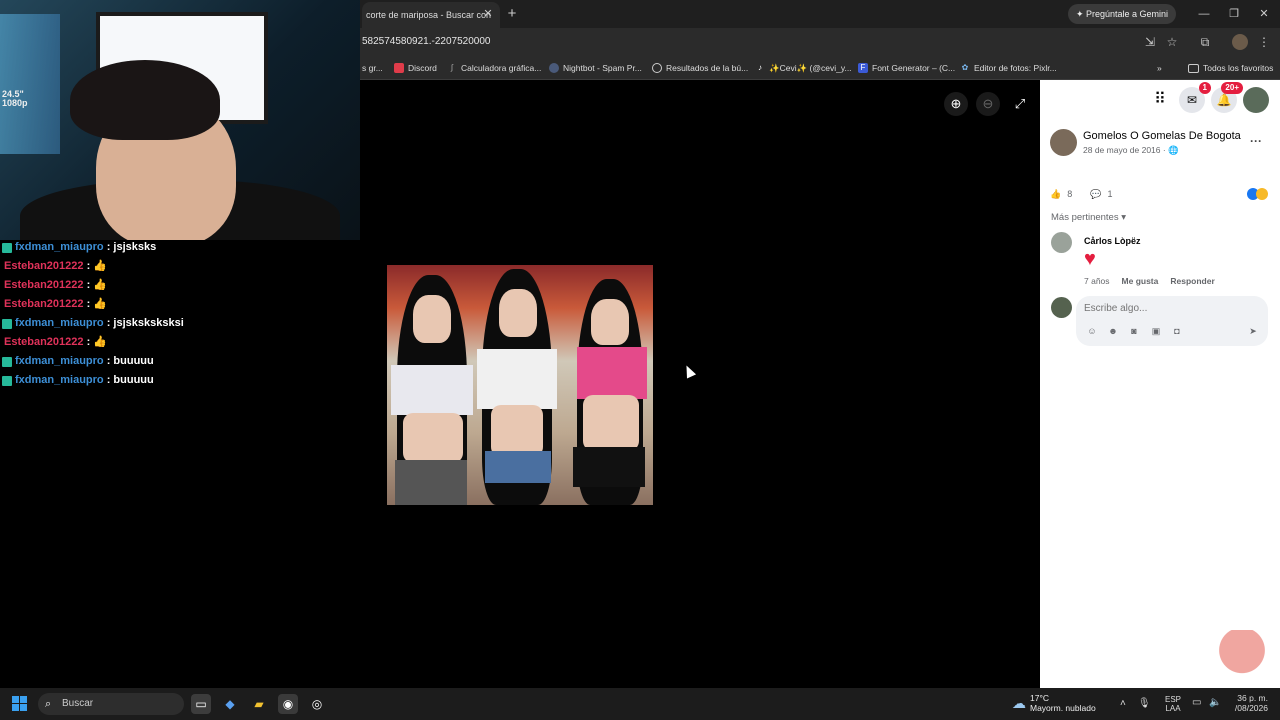  I want to click on bookmark-discord: Discord, so click(415, 68).